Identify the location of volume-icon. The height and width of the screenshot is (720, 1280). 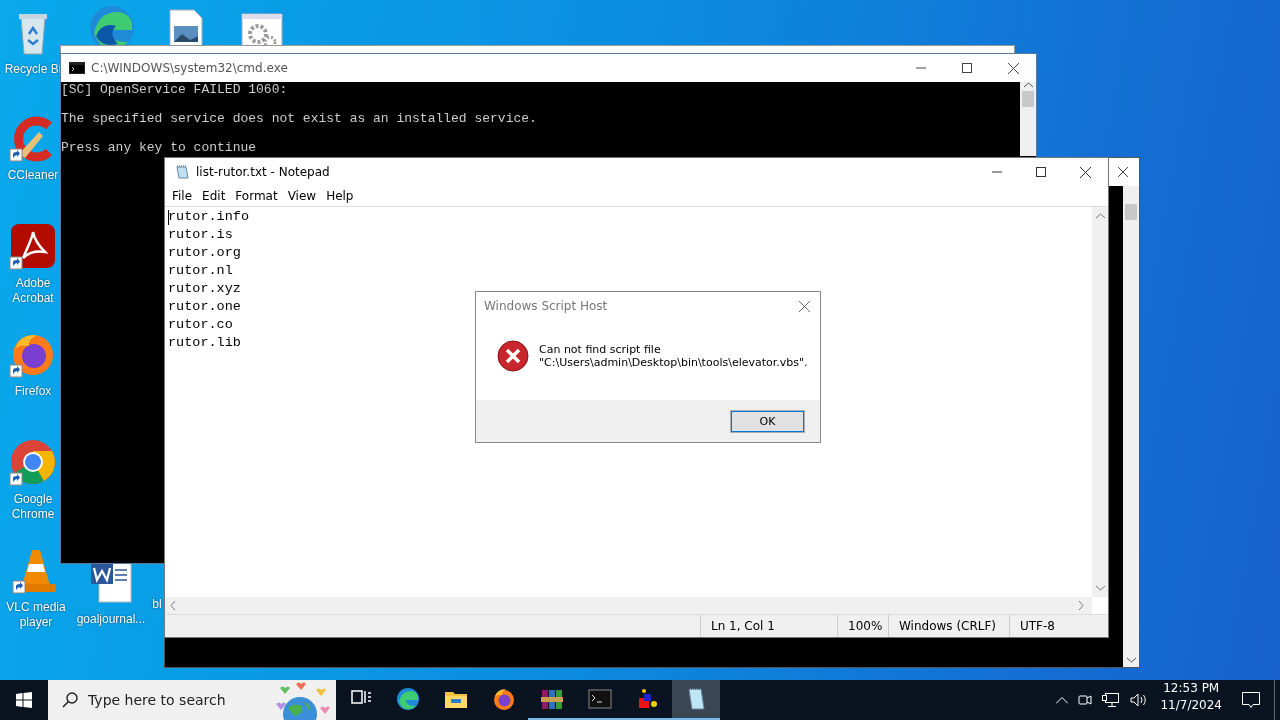
(1139, 700).